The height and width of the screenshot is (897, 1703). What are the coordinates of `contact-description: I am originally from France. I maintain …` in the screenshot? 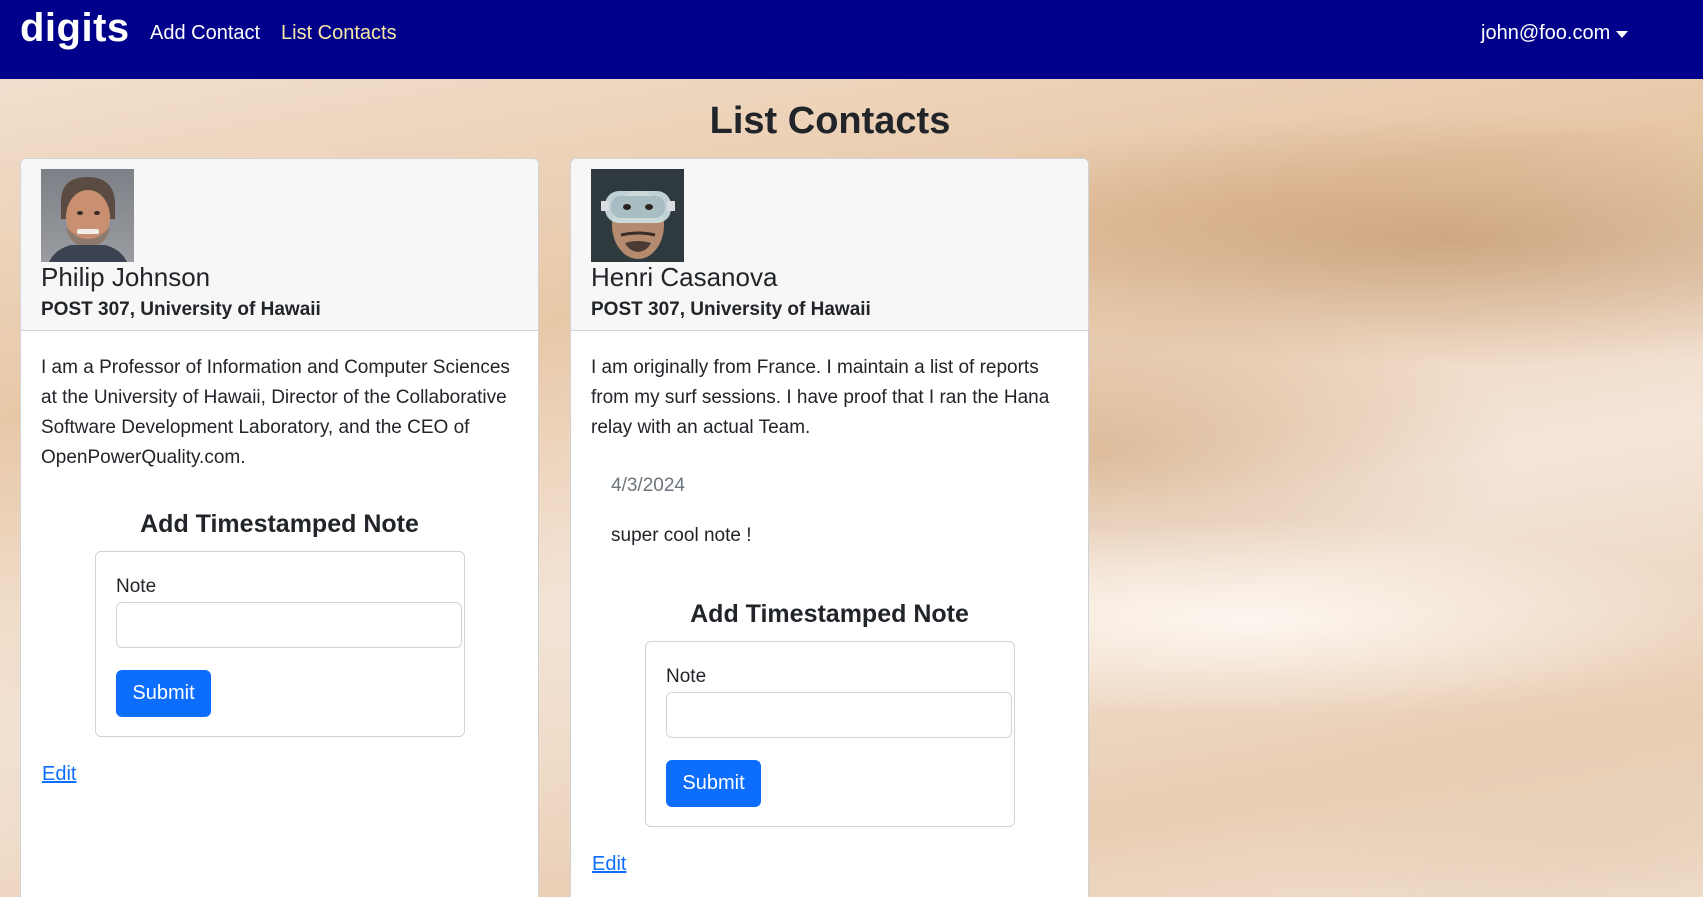 It's located at (820, 397).